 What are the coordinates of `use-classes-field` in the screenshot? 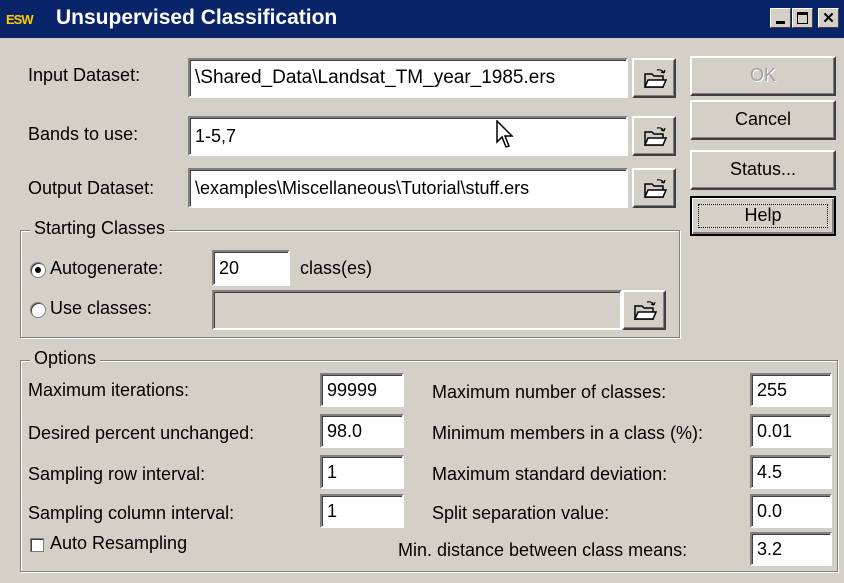 It's located at (417, 310).